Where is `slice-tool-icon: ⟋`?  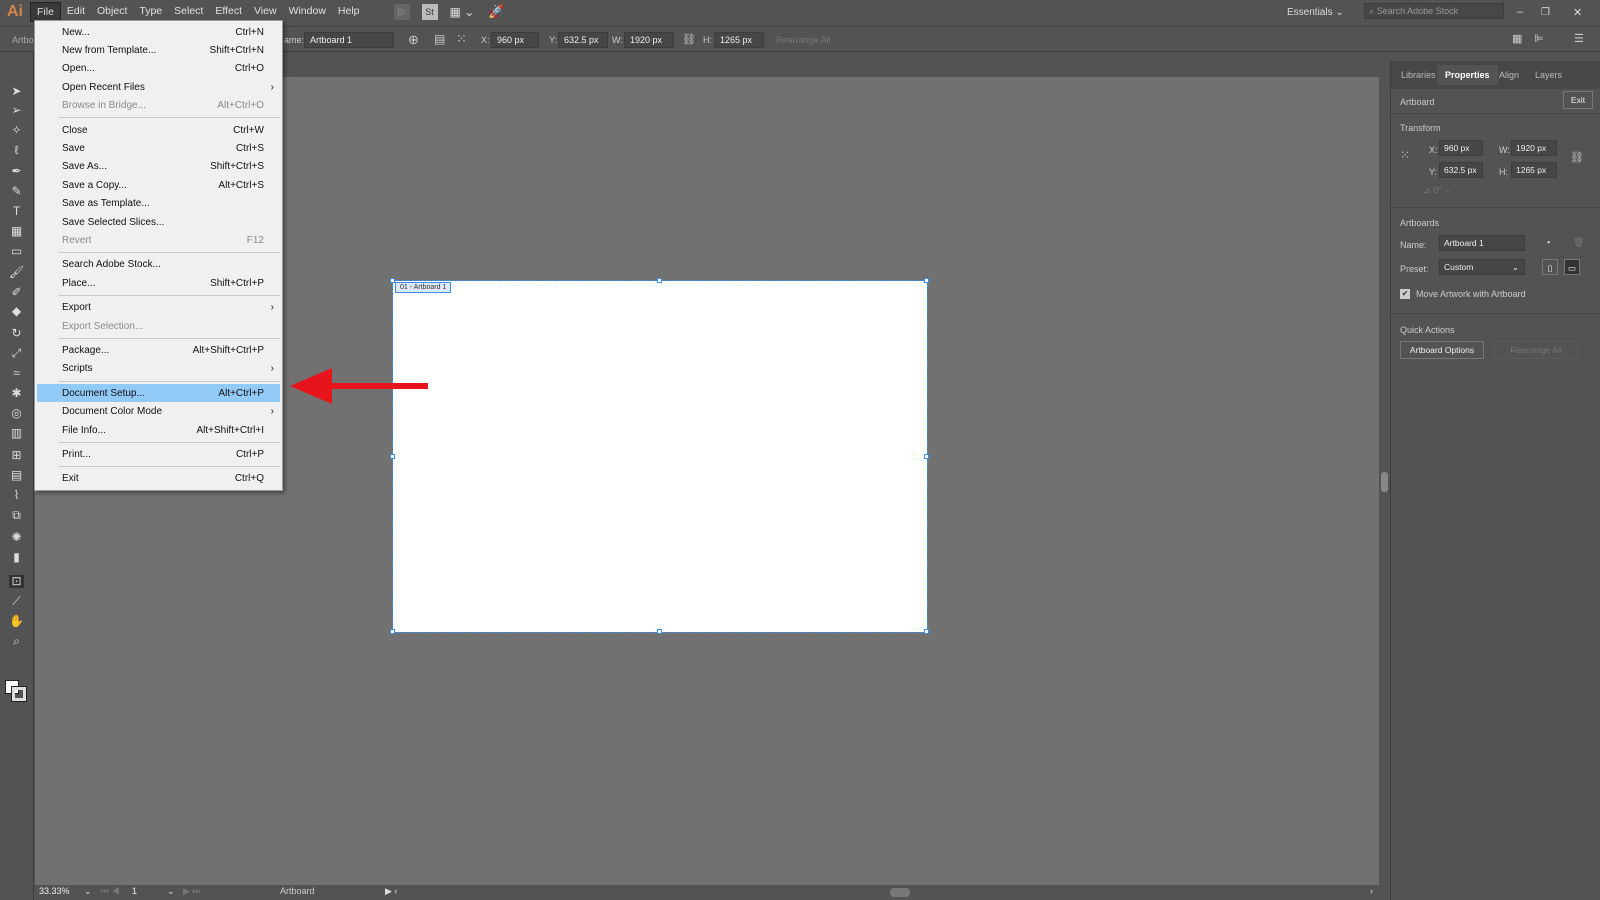 slice-tool-icon: ⟋ is located at coordinates (16, 601).